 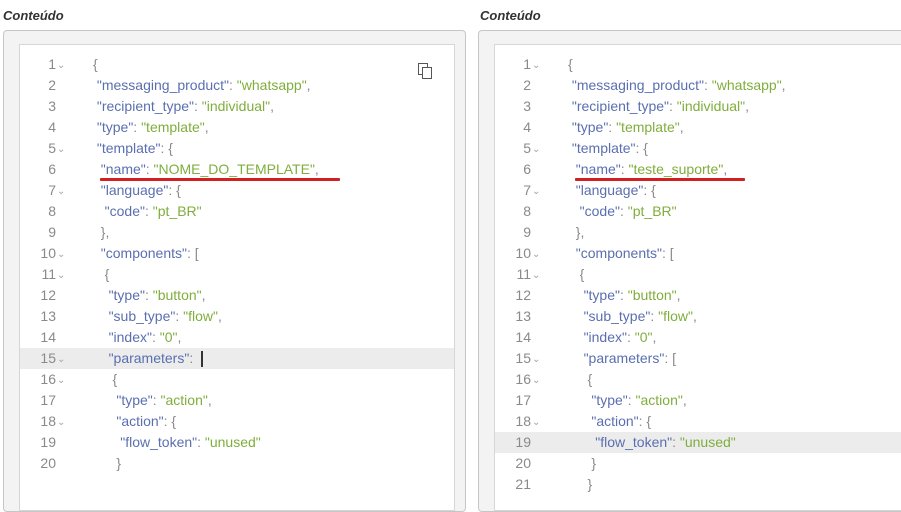 I want to click on line-number: 1, so click(x=52, y=64).